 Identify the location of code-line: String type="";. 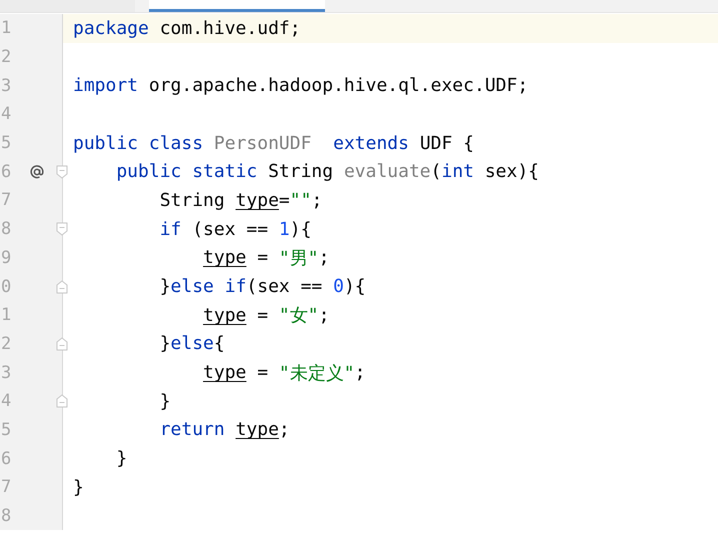
(241, 200).